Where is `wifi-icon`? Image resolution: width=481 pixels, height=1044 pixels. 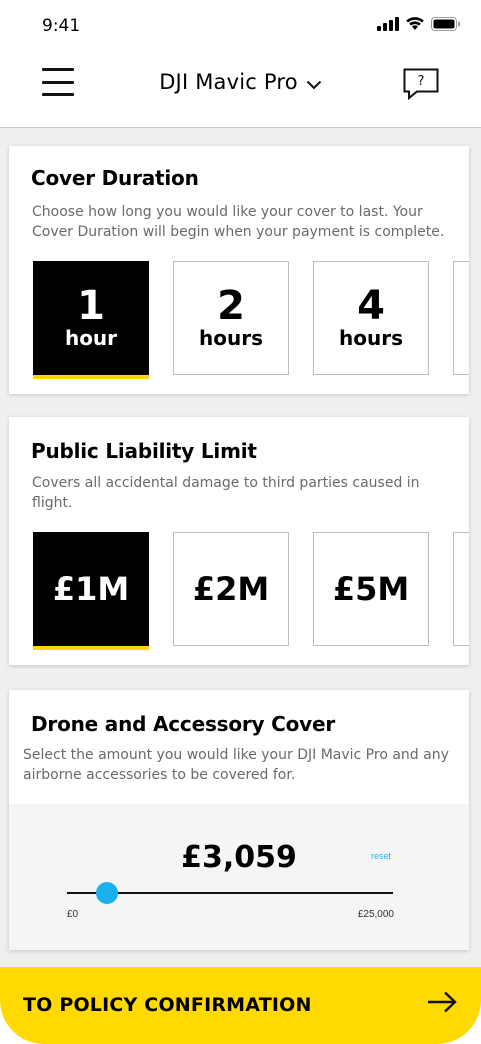 wifi-icon is located at coordinates (415, 23).